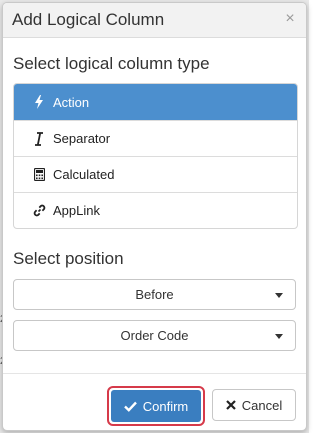 The width and height of the screenshot is (320, 433). Describe the element at coordinates (39, 138) in the screenshot. I see `italic-i-icon` at that location.